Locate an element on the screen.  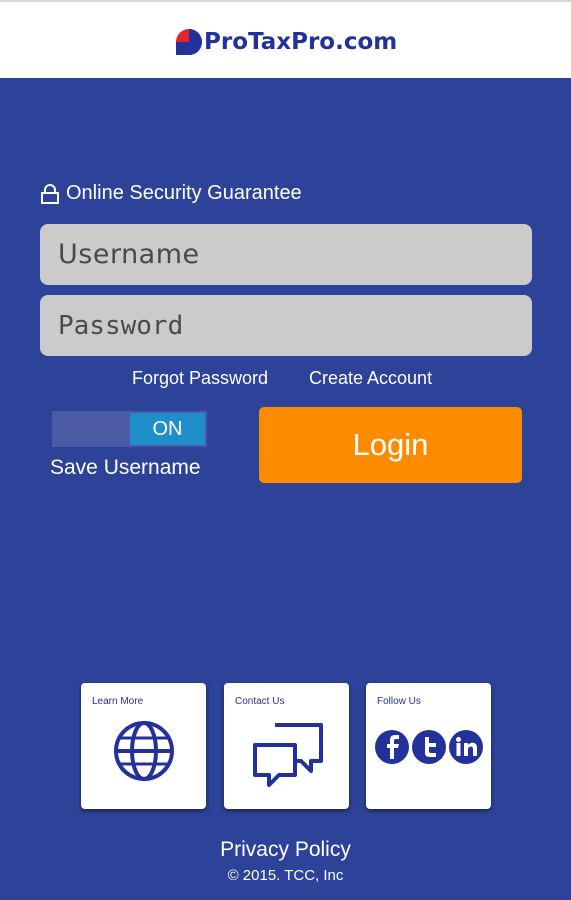
create-account-link: Create Account is located at coordinates (370, 378).